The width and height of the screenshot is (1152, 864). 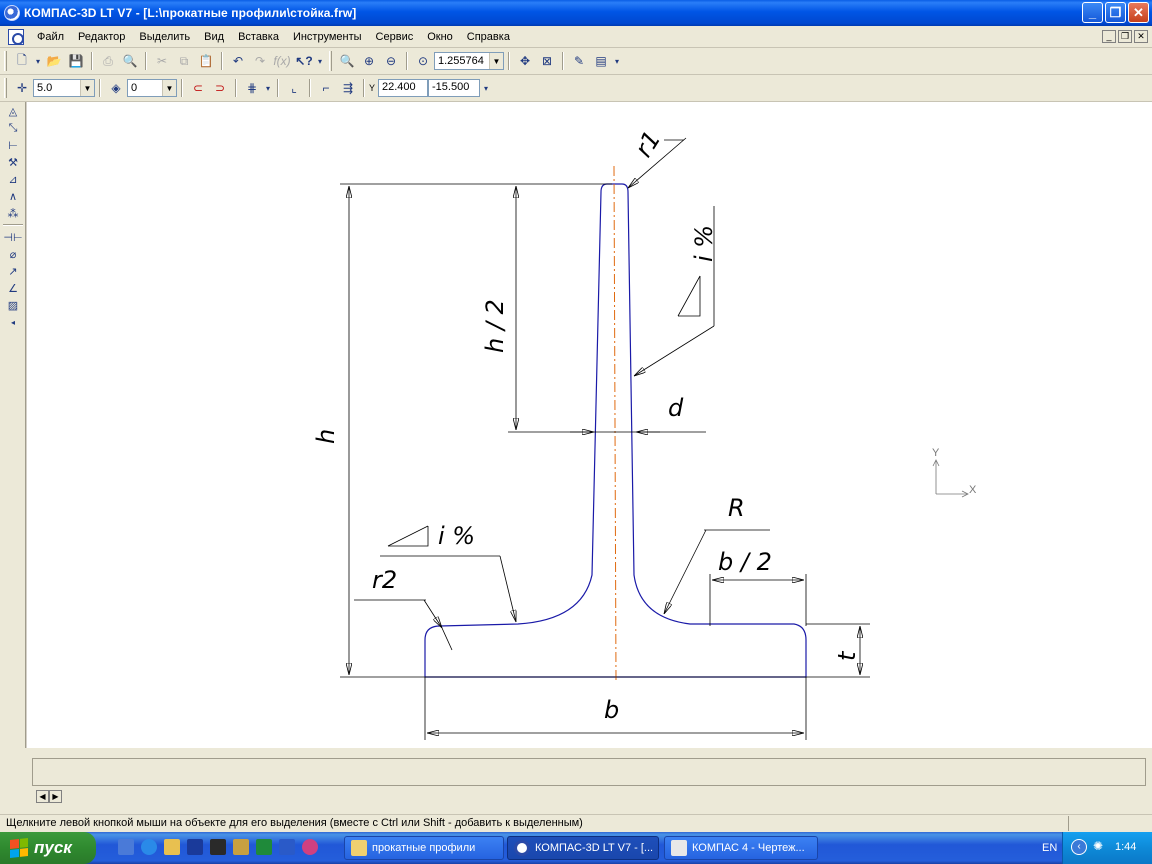 I want to click on radial-dimension-icon: ↗, so click(x=13, y=271).